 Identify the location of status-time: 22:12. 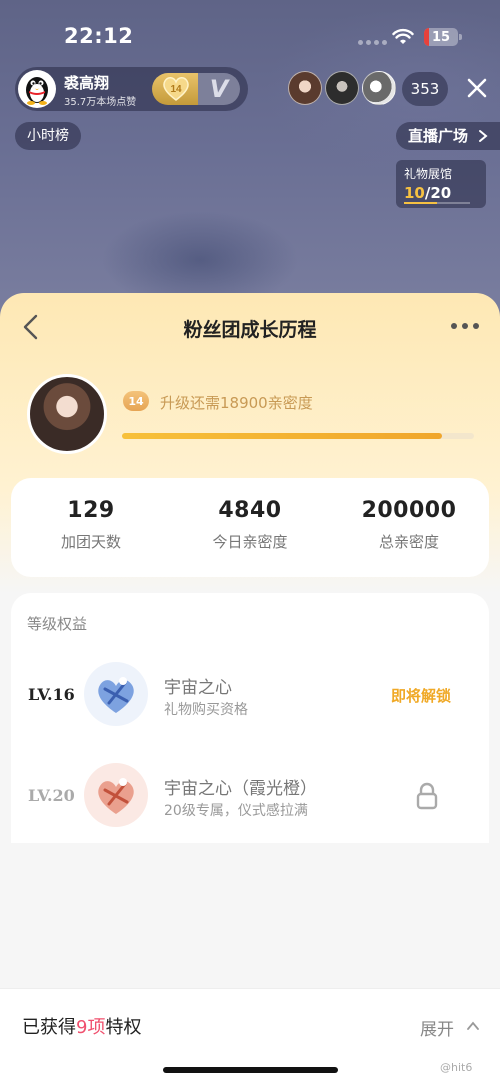
(99, 36).